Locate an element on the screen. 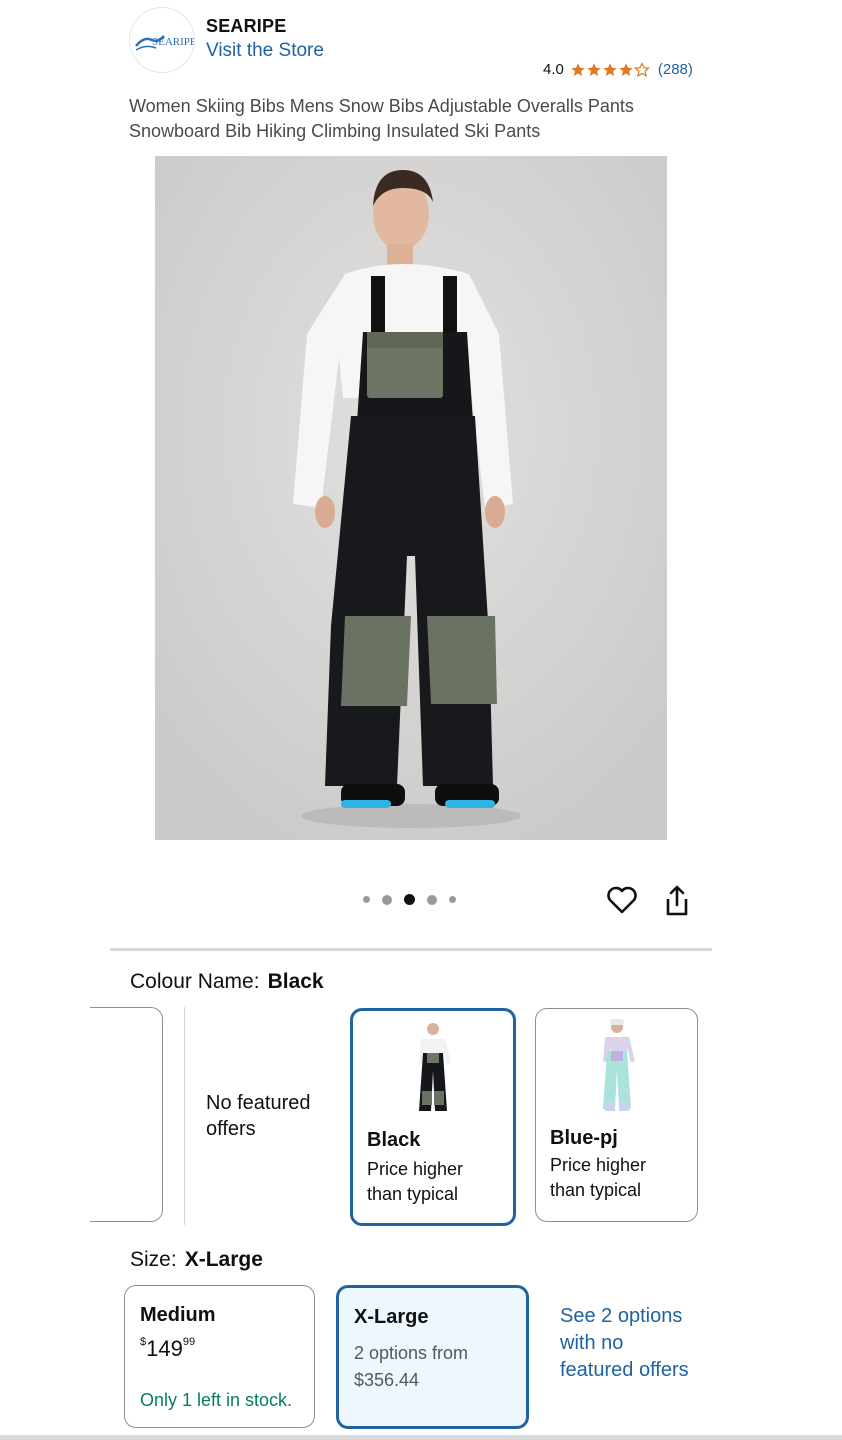 The height and width of the screenshot is (1440, 842). colour-label: Colour Name: Black is located at coordinates (227, 982).